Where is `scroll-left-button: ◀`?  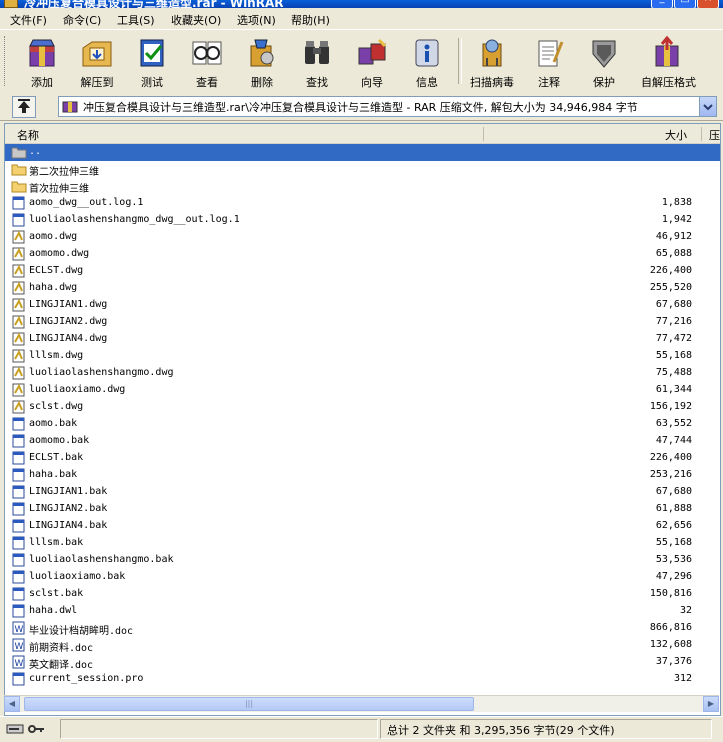 scroll-left-button: ◀ is located at coordinates (12, 704).